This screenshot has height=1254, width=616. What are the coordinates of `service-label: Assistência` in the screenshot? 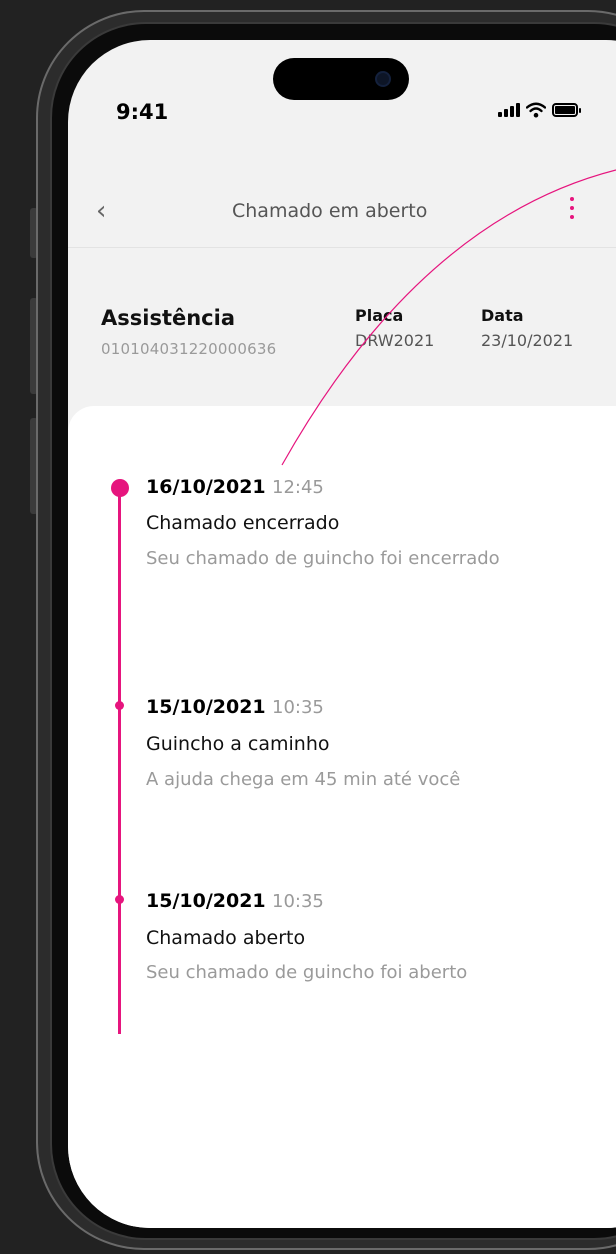 It's located at (168, 318).